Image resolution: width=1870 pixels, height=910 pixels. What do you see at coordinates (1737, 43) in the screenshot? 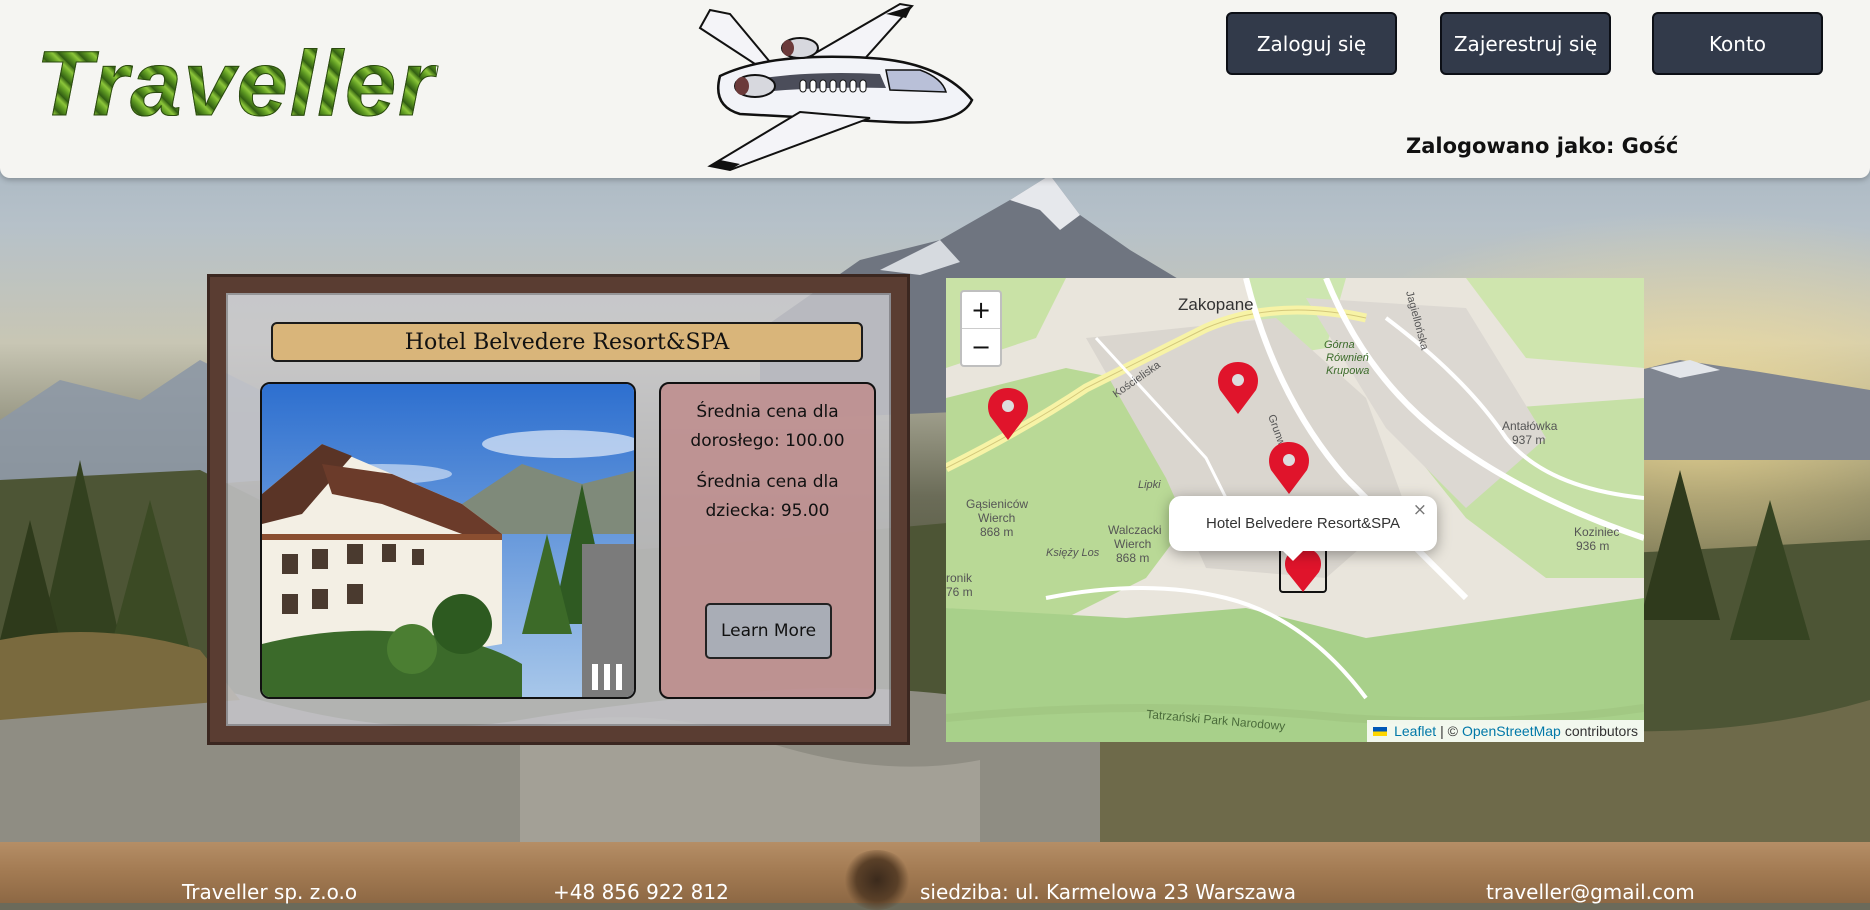
I see `account-button: Konto` at bounding box center [1737, 43].